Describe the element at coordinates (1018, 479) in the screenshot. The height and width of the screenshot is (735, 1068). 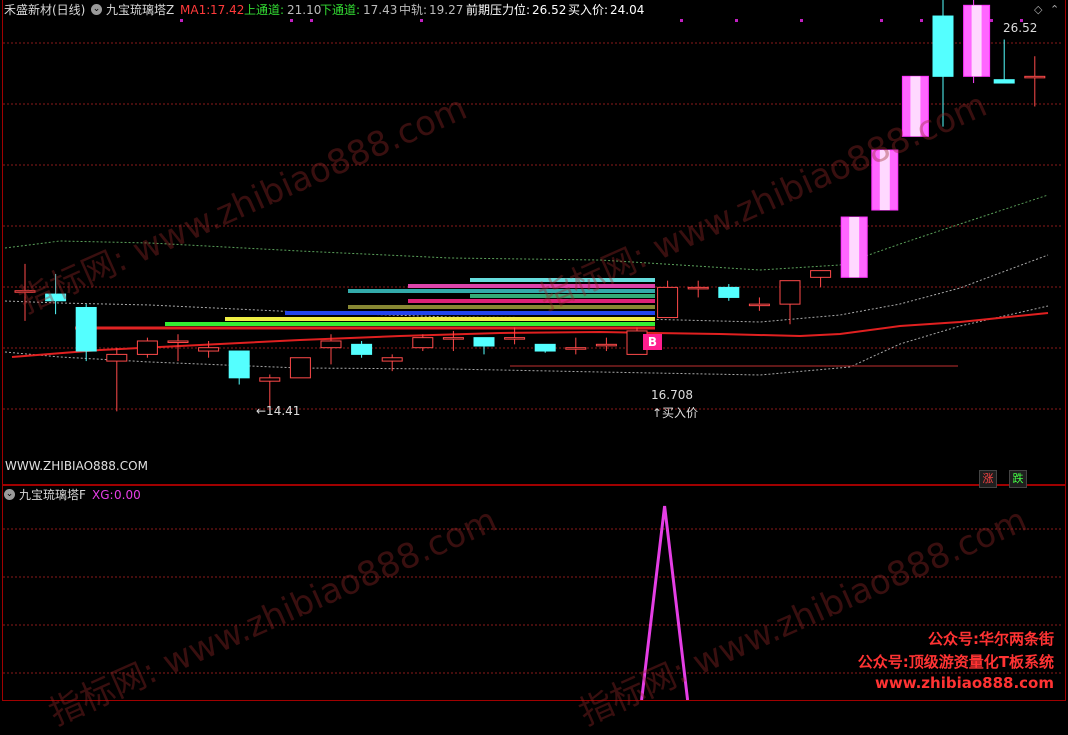
I see `fall-badge: 跌` at that location.